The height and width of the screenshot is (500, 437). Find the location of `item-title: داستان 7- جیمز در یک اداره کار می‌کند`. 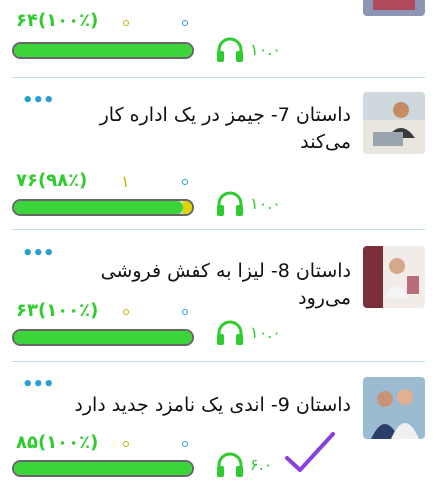

item-title: داستان 7- جیمز در یک اداره کار می‌کند is located at coordinates (206, 129).